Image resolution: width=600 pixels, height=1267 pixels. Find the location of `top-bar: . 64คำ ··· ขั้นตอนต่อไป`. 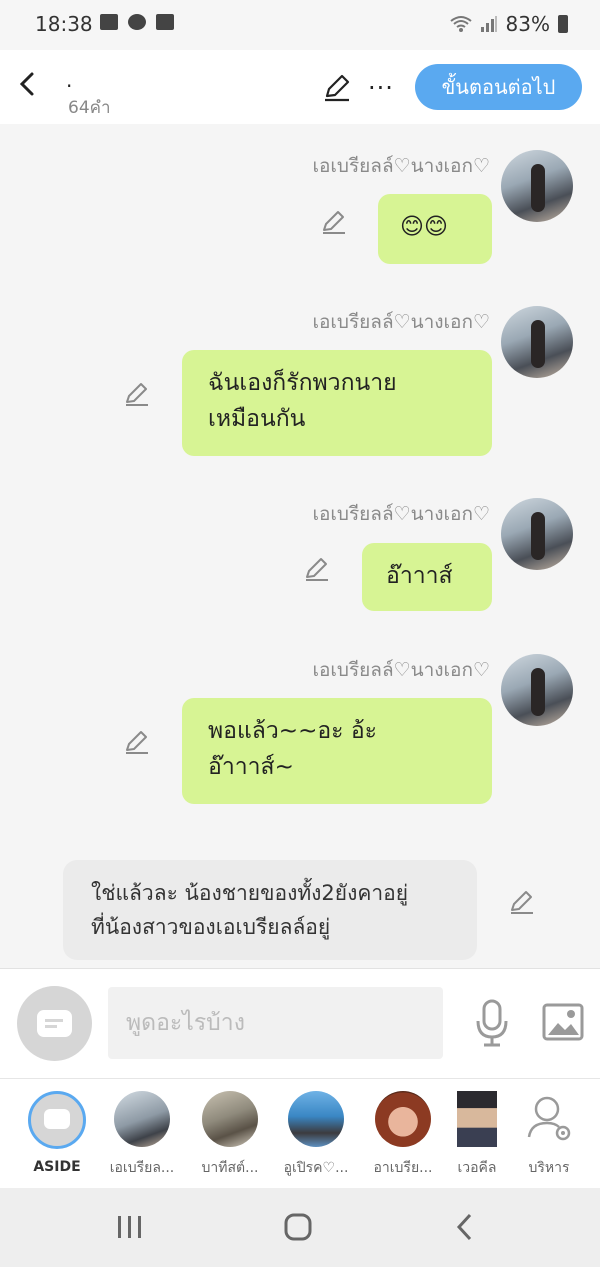

top-bar: . 64คำ ··· ขั้นตอนต่อไป is located at coordinates (300, 87).